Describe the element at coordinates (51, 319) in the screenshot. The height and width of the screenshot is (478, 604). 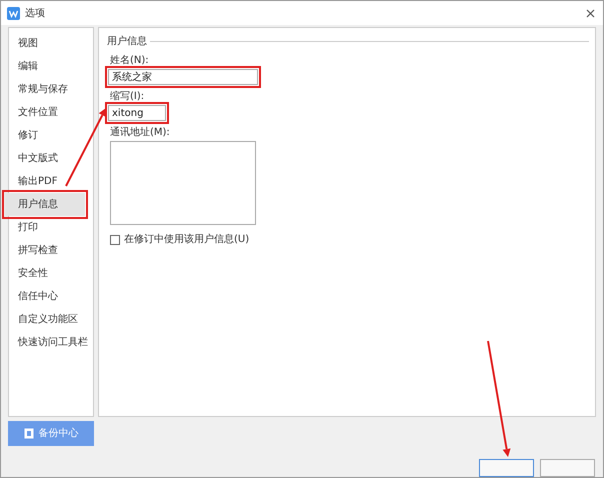
I see `sidebar-item: 自定义功能区` at that location.